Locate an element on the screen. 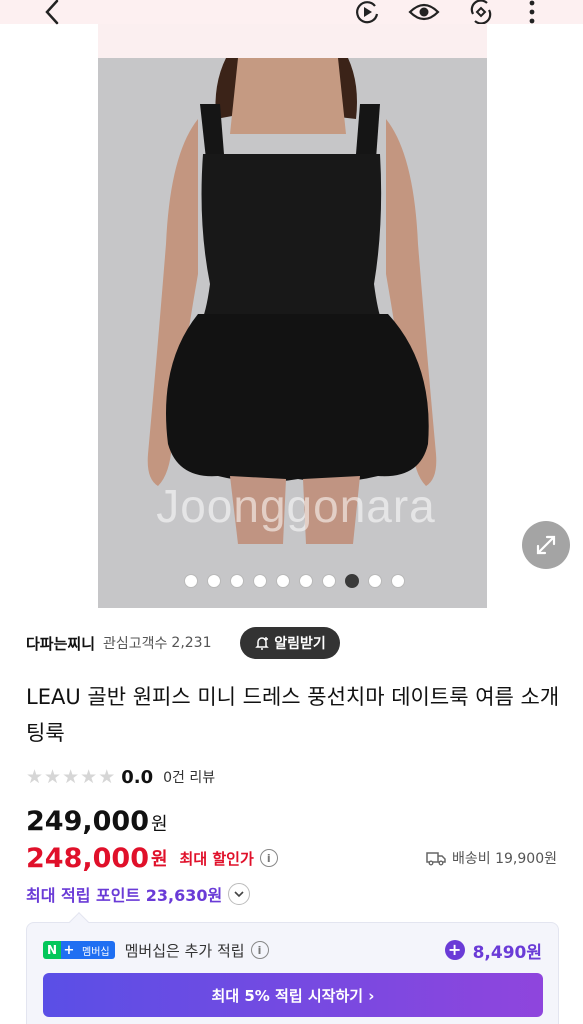  shipping-fee: 배송비 19,900원 is located at coordinates (491, 858).